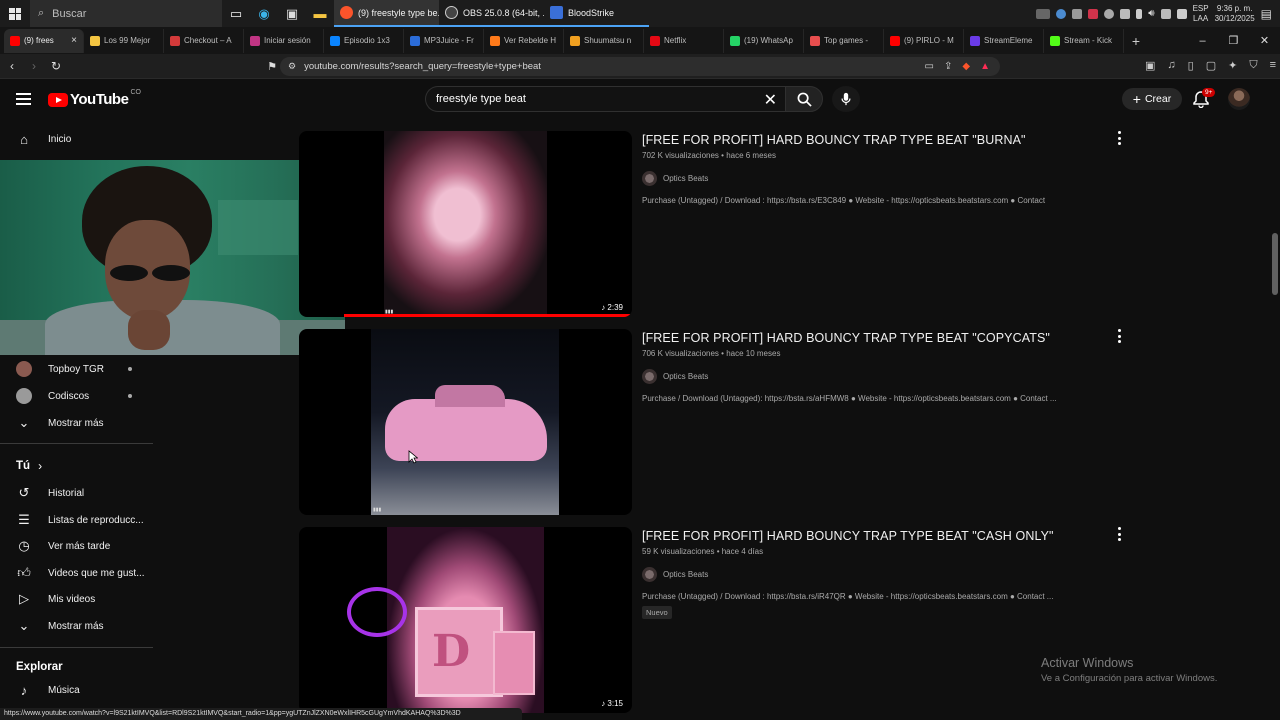  Describe the element at coordinates (1239, 99) in the screenshot. I see `account-avatar` at that location.